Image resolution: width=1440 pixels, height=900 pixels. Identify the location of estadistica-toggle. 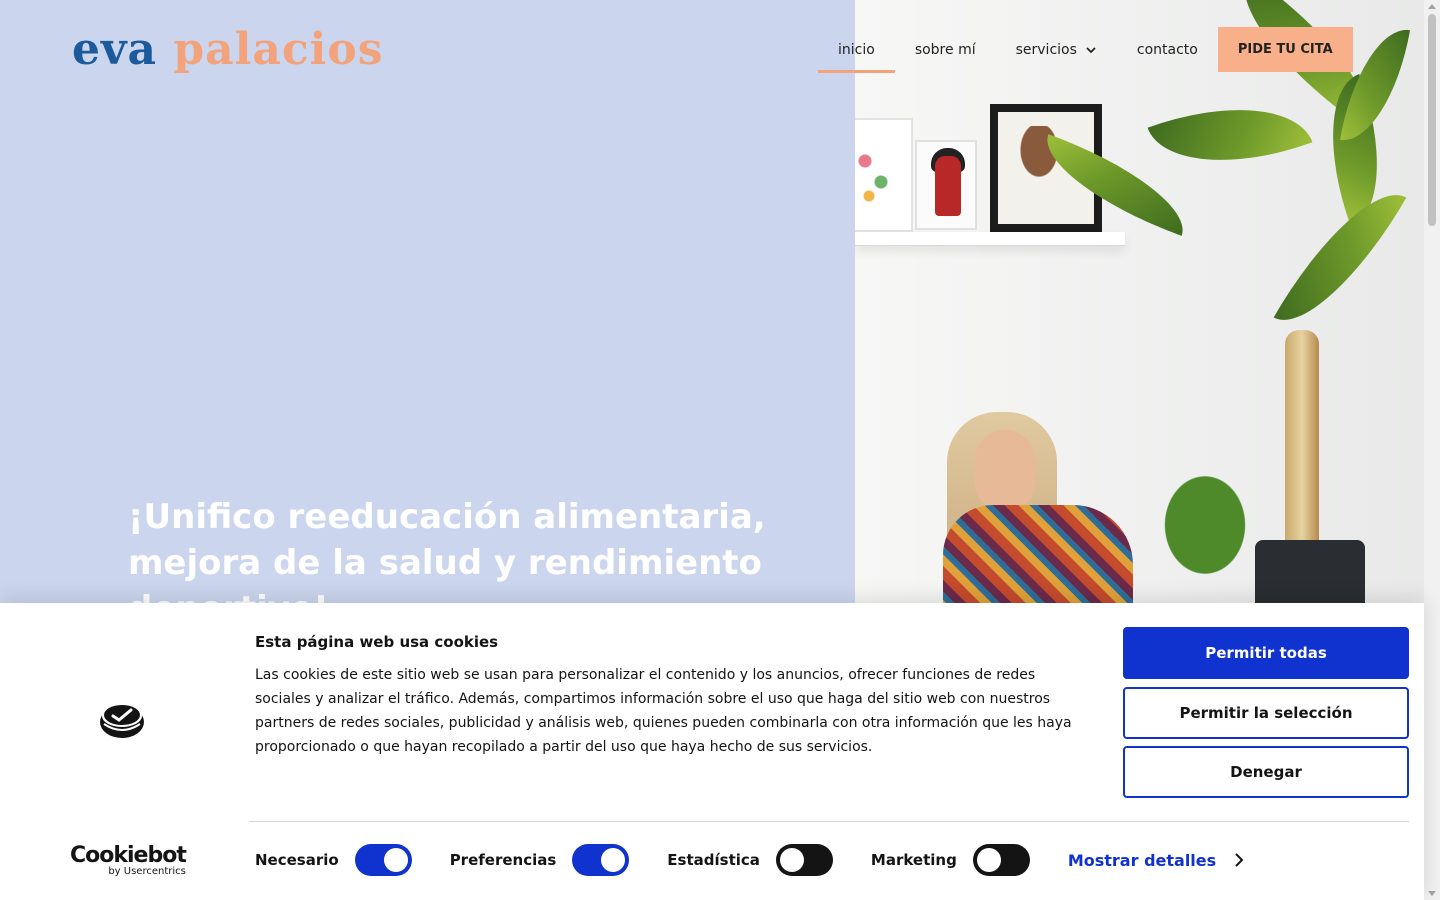
(804, 860).